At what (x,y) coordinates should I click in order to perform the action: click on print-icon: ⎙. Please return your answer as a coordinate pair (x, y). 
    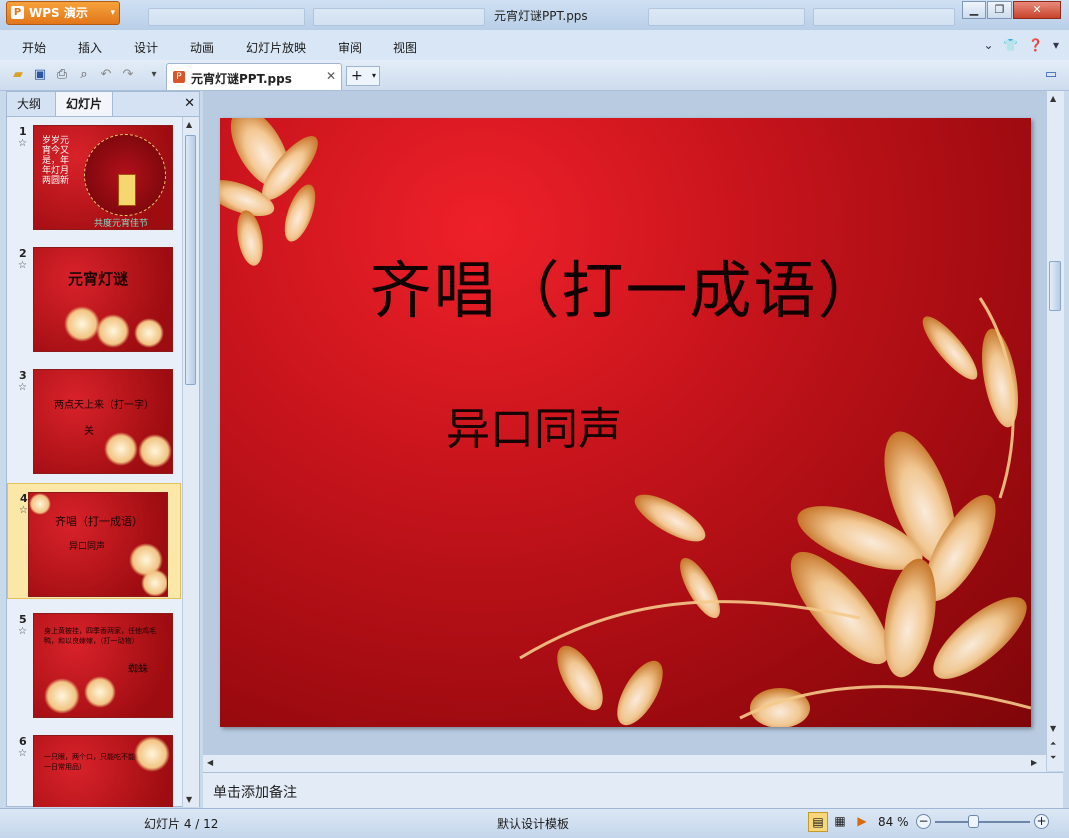
    Looking at the image, I should click on (62, 75).